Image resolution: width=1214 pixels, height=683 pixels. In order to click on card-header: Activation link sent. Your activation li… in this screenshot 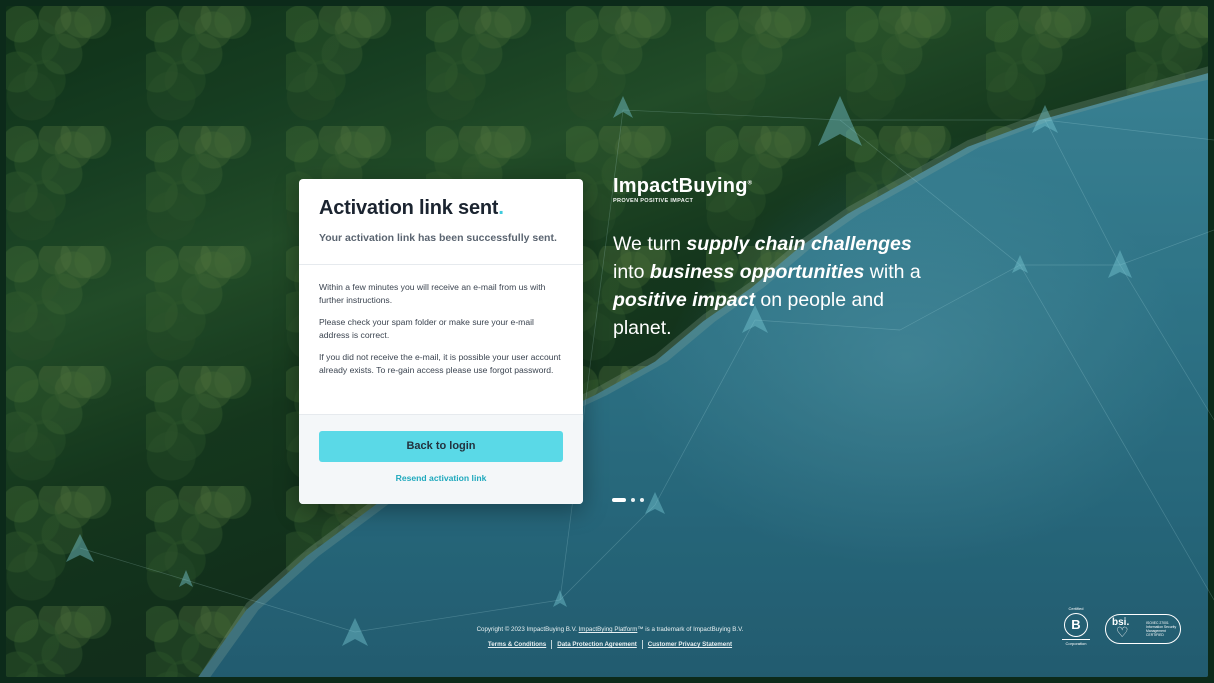, I will do `click(441, 222)`.